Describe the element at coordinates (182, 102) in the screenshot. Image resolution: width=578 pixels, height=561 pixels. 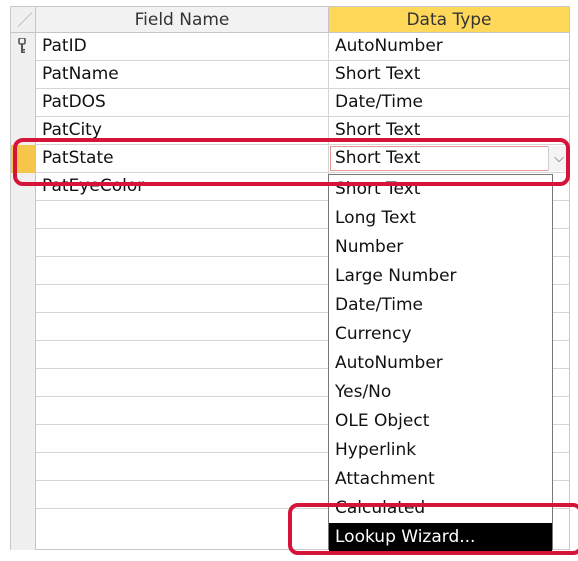
I see `field-name-cell: PatDOS` at that location.